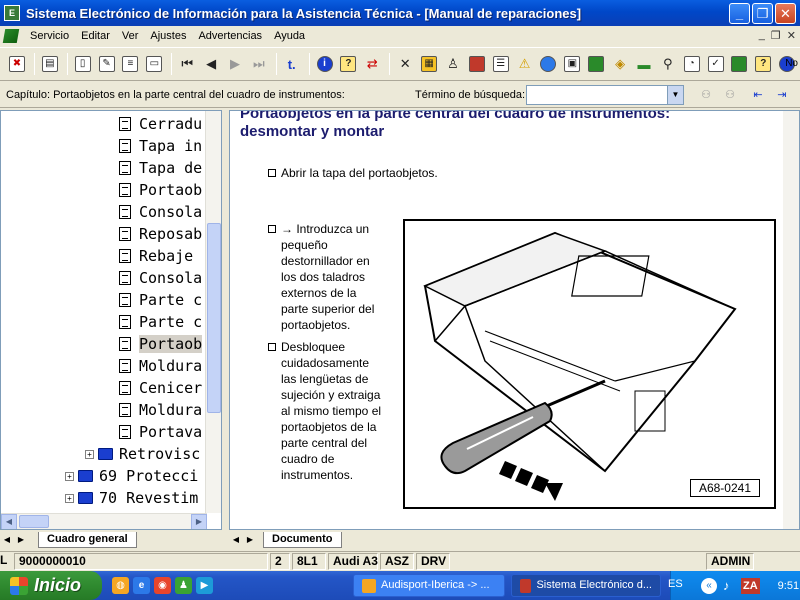 The width and height of the screenshot is (800, 600). Describe the element at coordinates (154, 64) in the screenshot. I see `vehicle-icon: ▭` at that location.